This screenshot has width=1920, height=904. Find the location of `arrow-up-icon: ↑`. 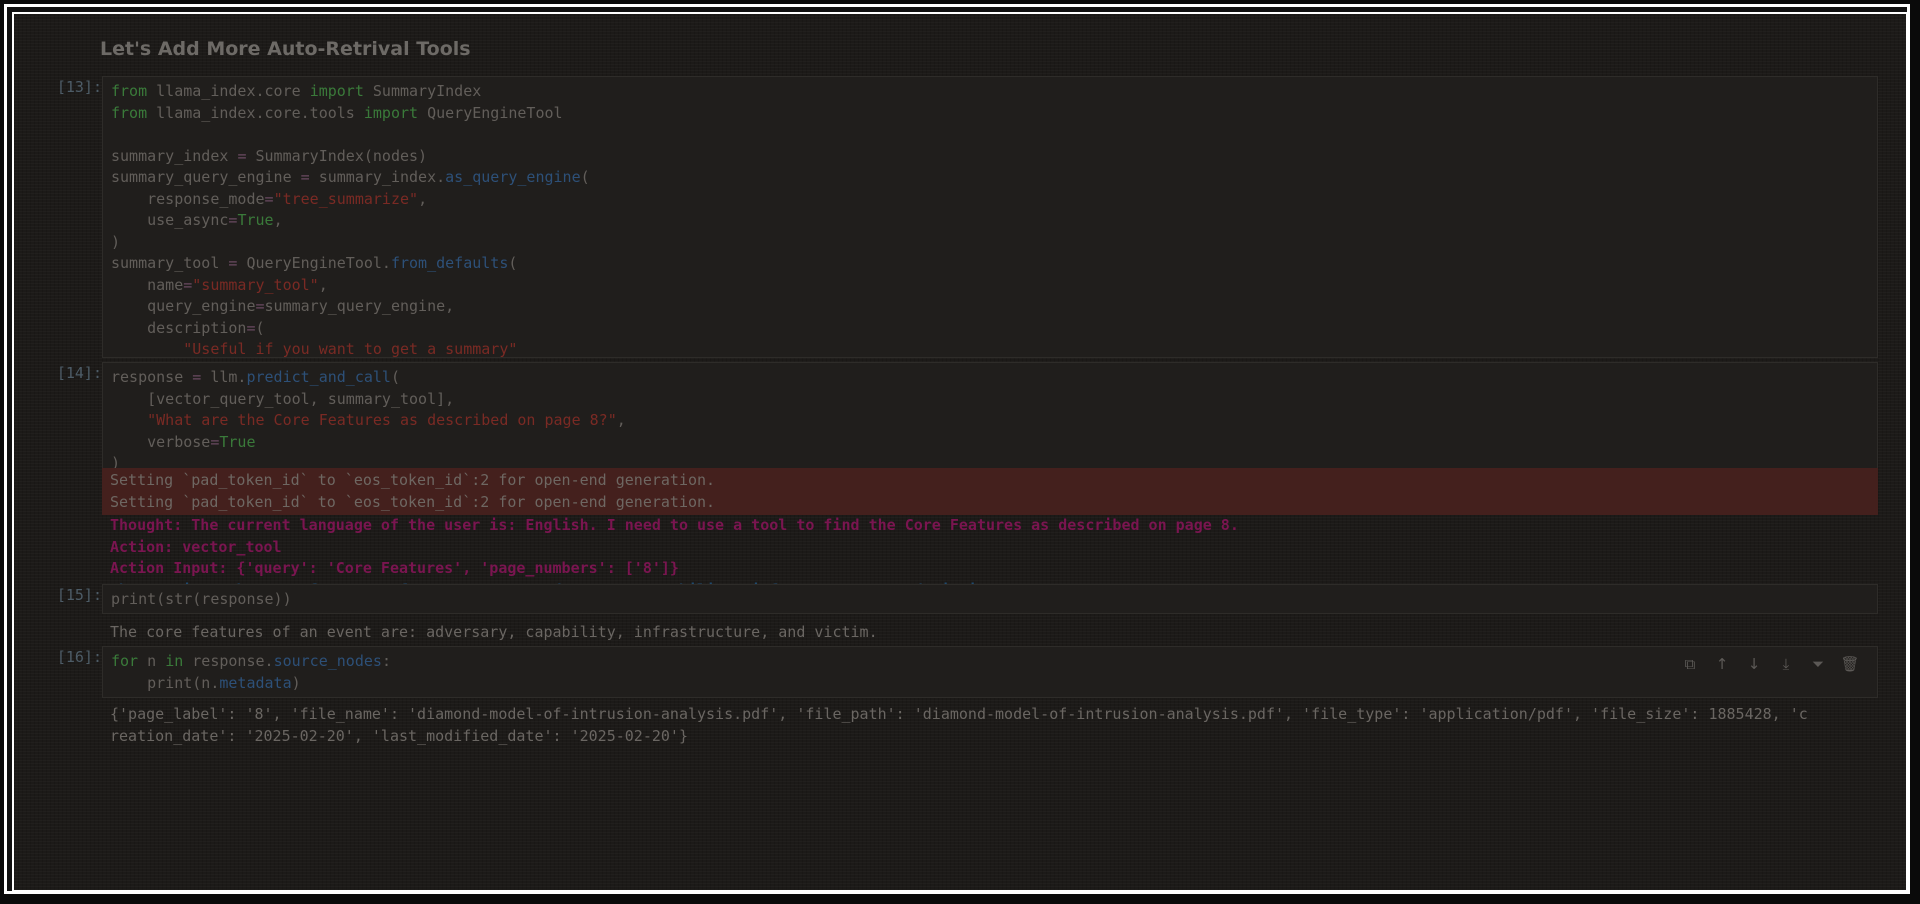

arrow-up-icon: ↑ is located at coordinates (1722, 664).